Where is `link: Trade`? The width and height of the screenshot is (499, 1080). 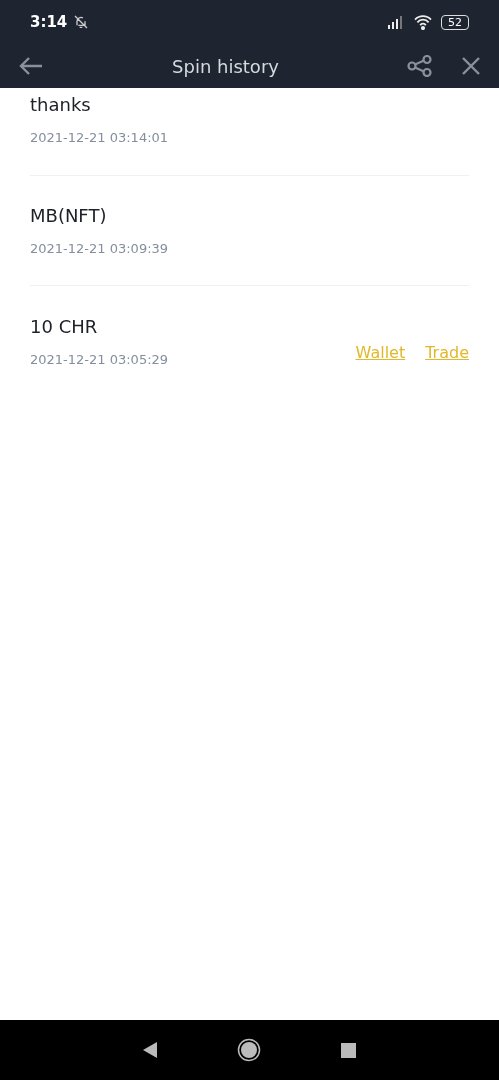
link: Trade is located at coordinates (447, 353).